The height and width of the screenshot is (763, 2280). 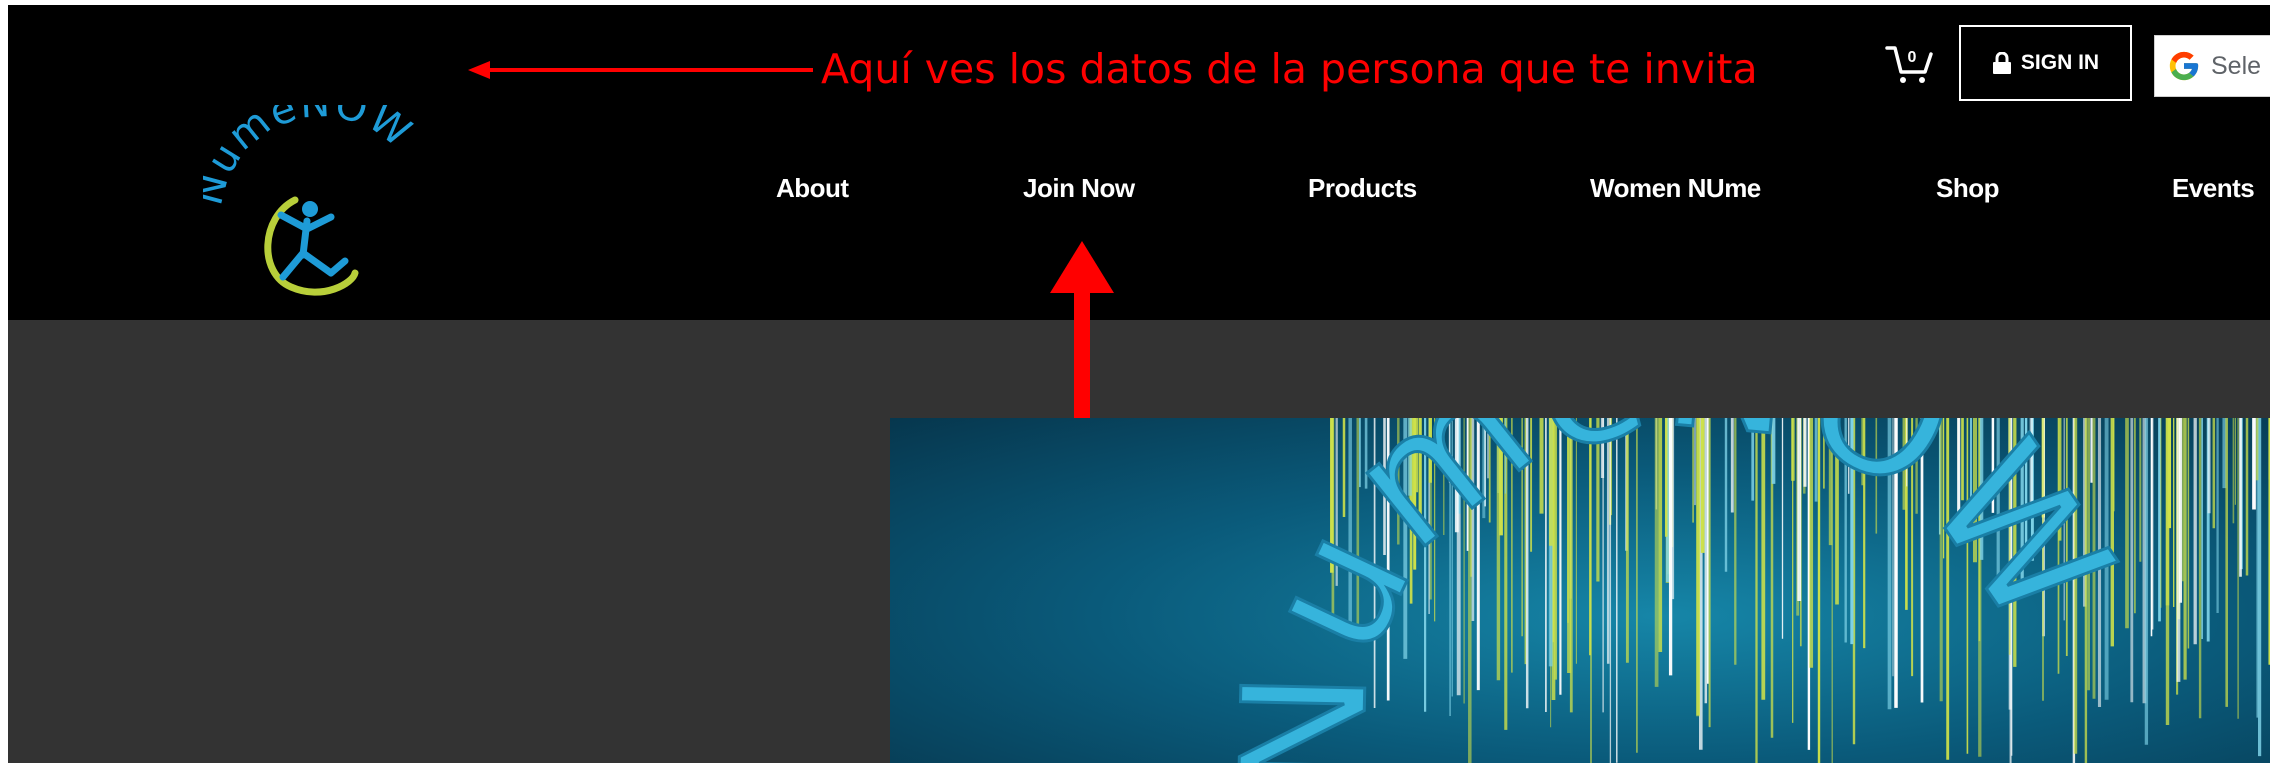 What do you see at coordinates (2060, 62) in the screenshot?
I see `sign-in-label: SIGN IN` at bounding box center [2060, 62].